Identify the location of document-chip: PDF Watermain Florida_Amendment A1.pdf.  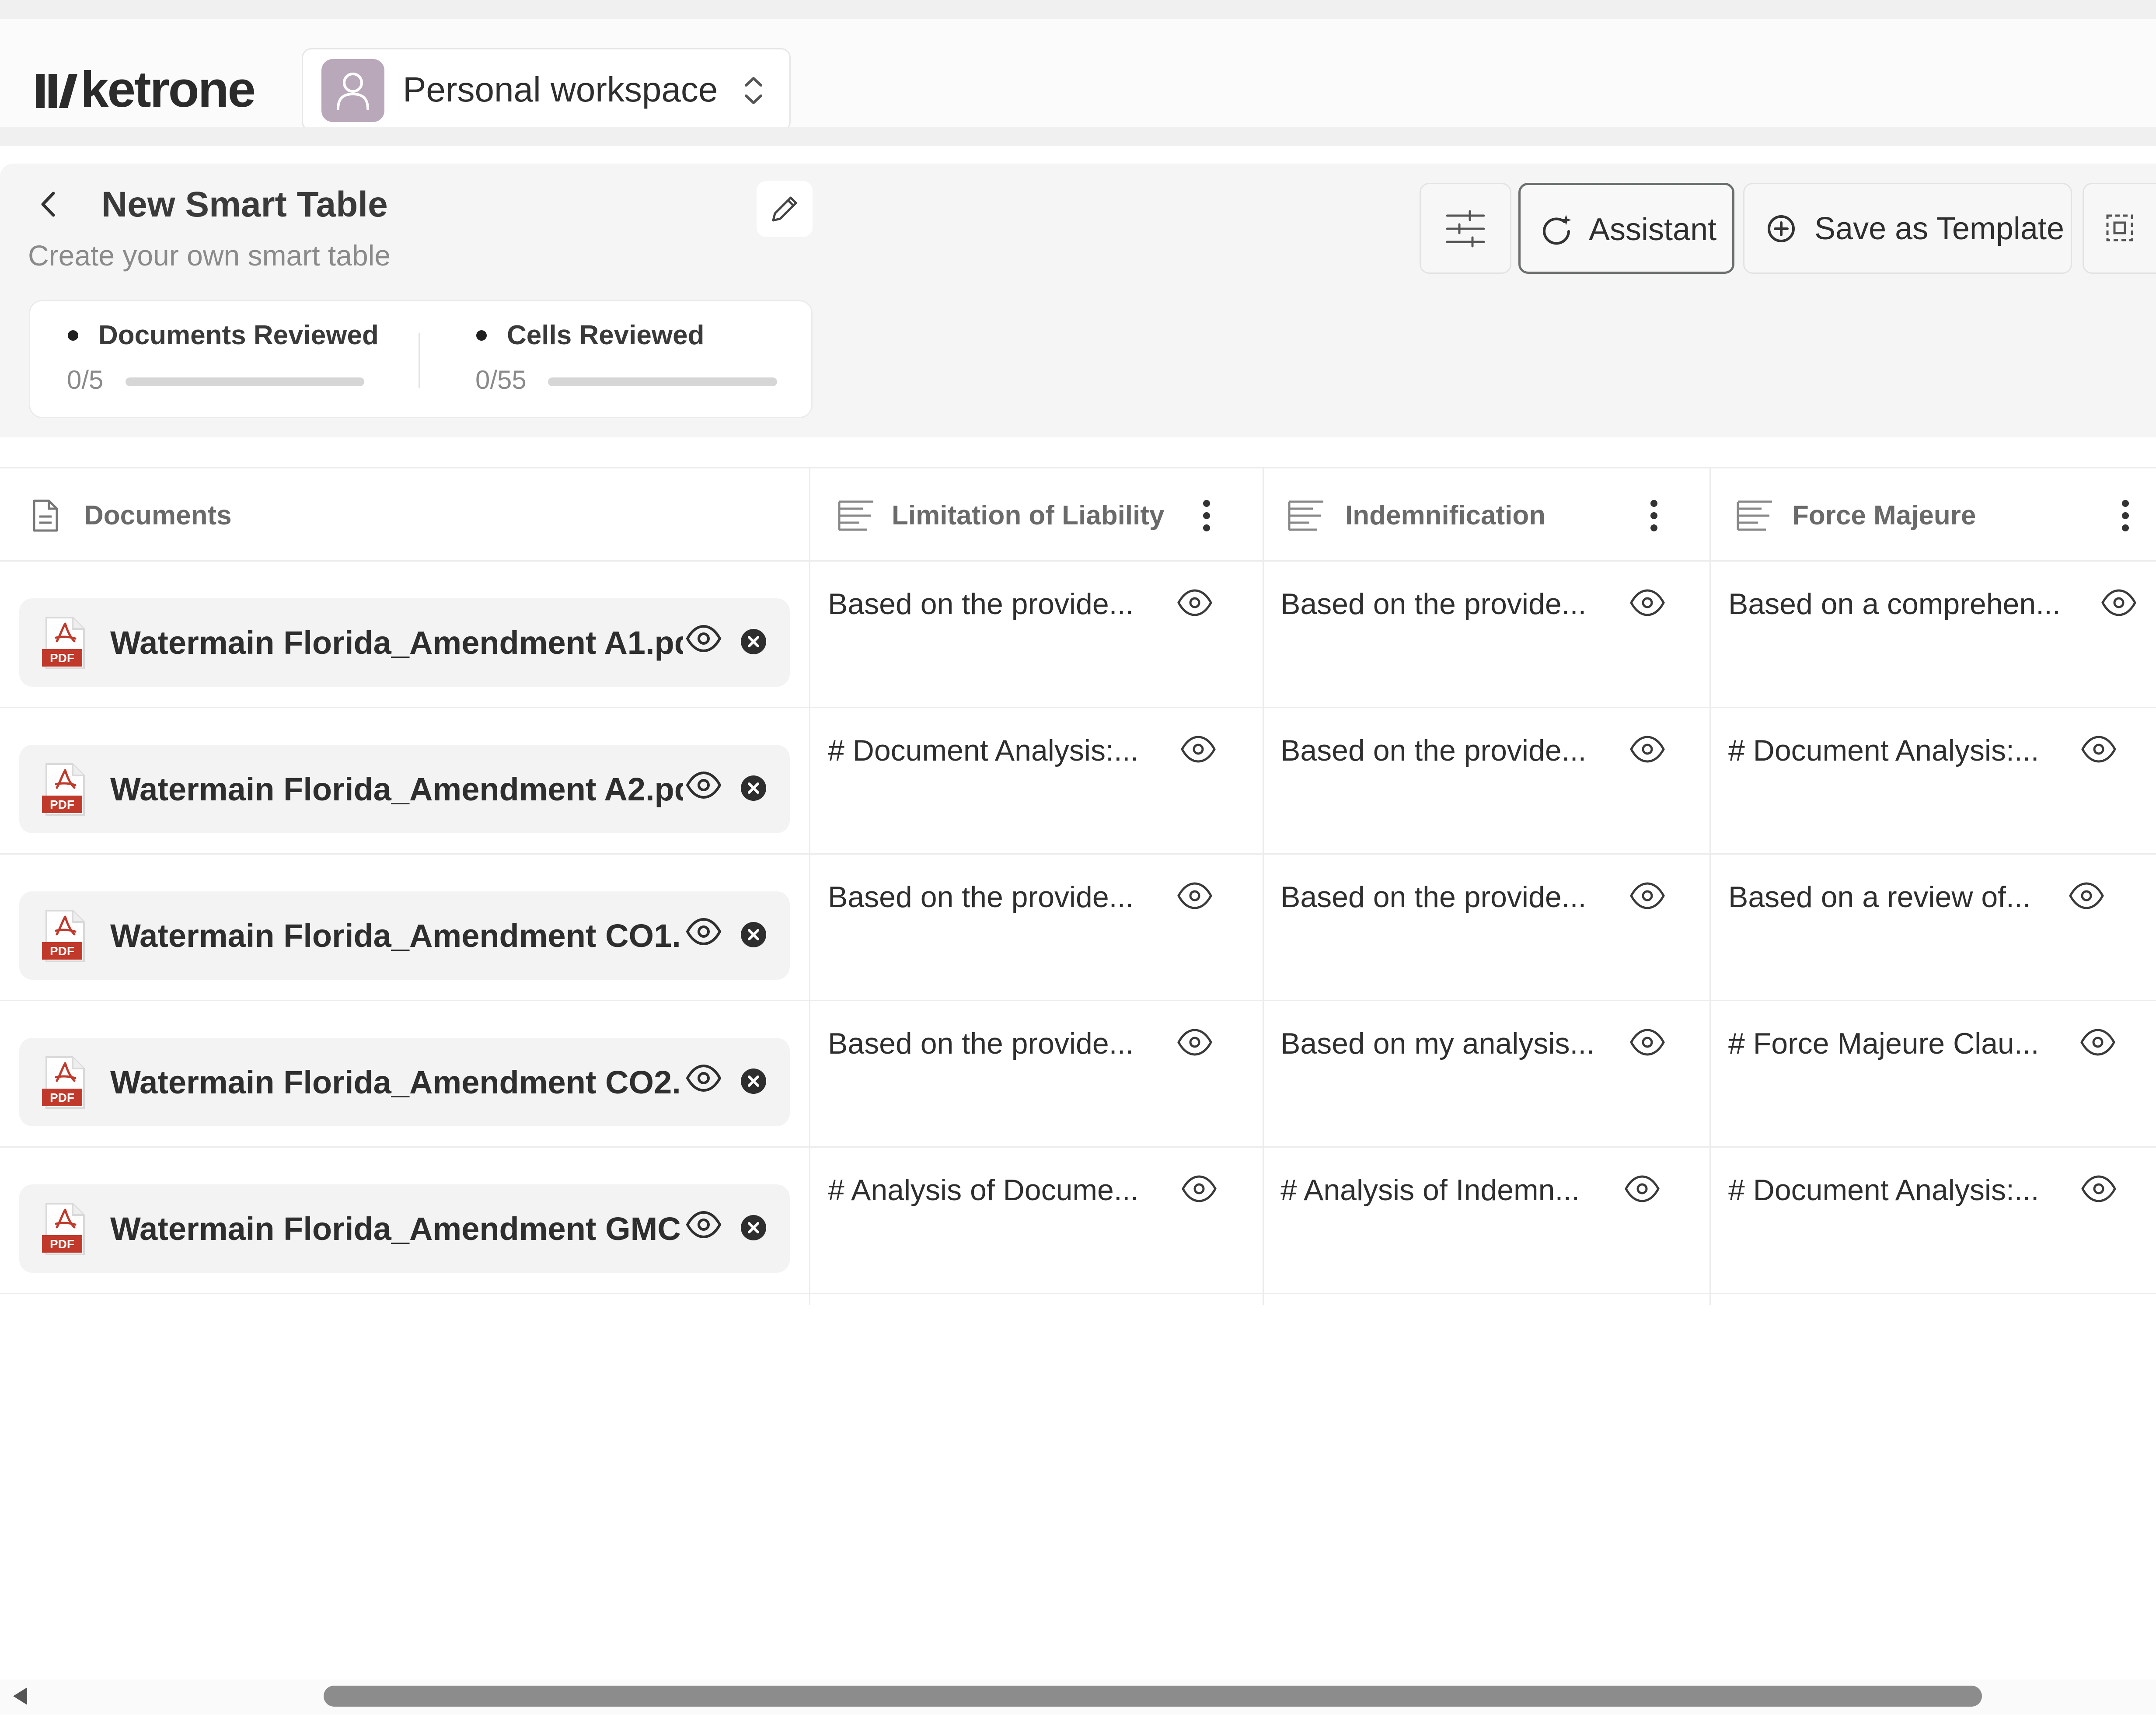
(405, 642).